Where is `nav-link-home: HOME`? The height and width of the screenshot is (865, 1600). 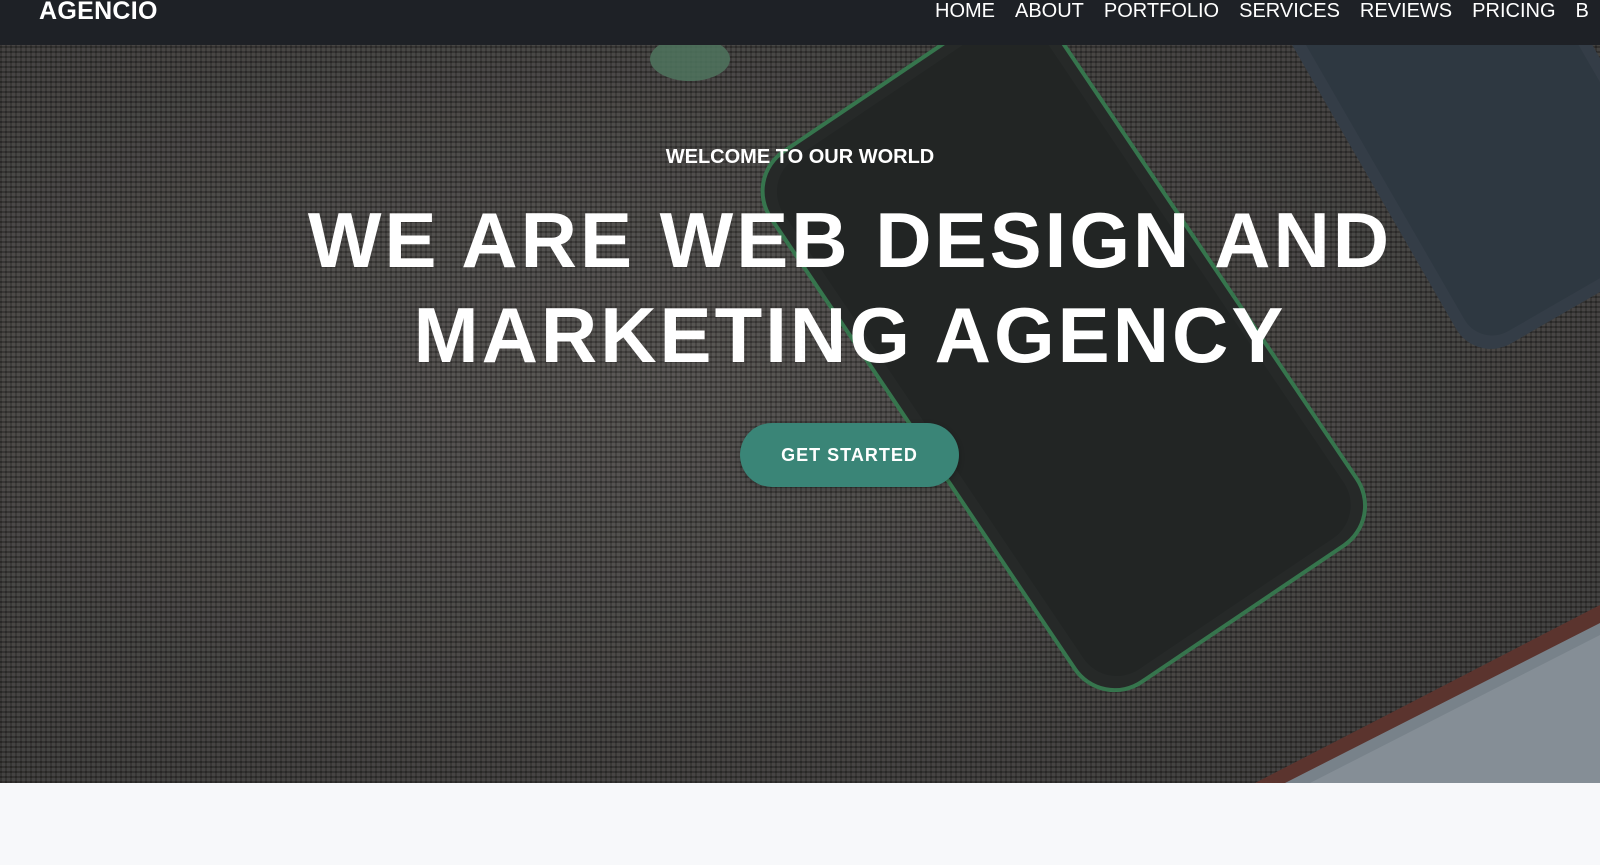
nav-link-home: HOME is located at coordinates (965, 14).